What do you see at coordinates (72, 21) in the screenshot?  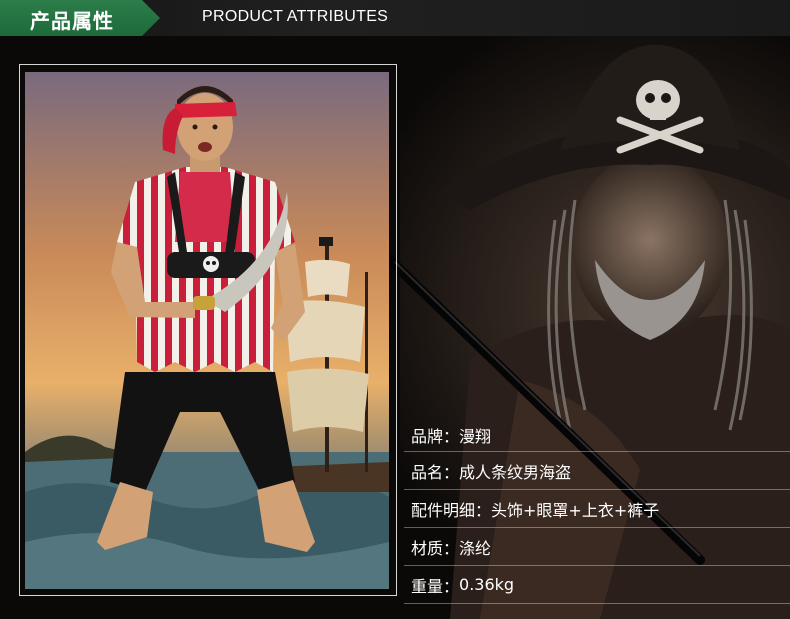 I see `header-title-cn: 产品属性` at bounding box center [72, 21].